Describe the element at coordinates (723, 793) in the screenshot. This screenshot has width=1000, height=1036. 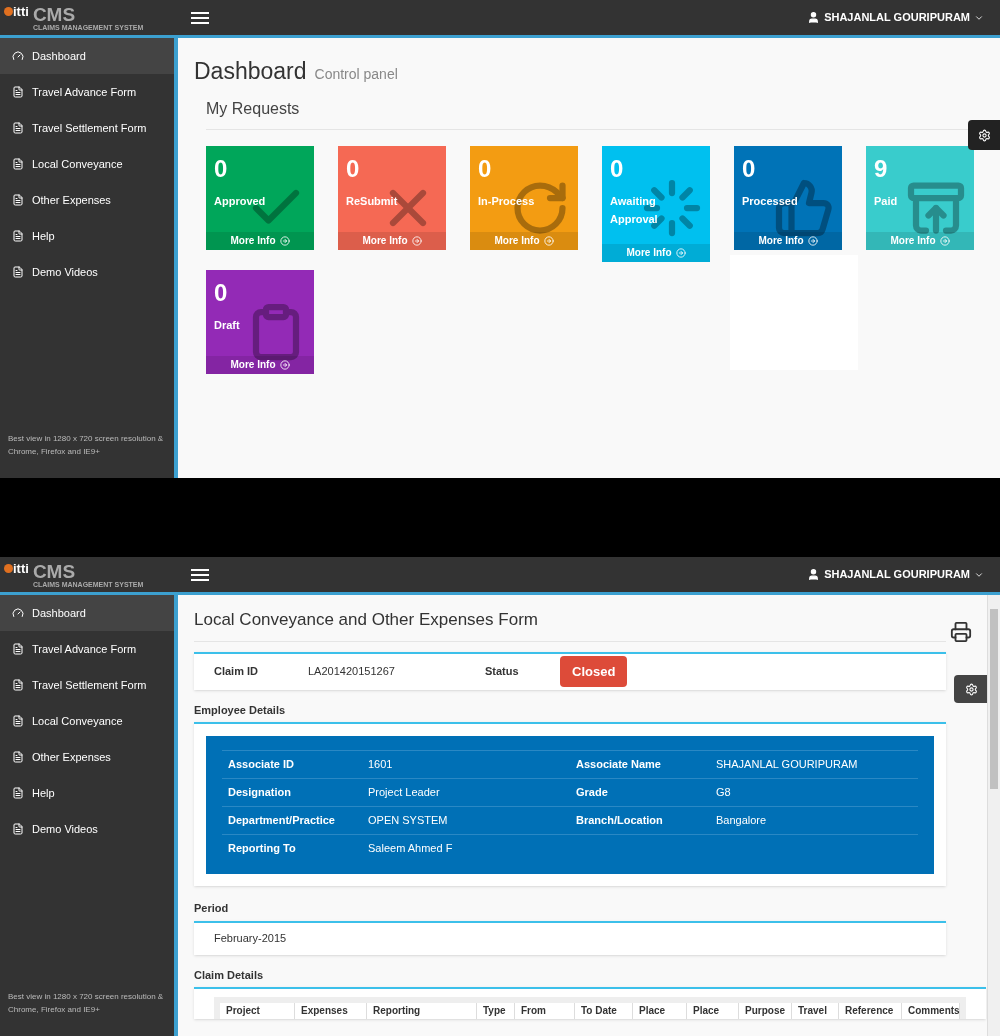
I see `field-value: G8` at that location.